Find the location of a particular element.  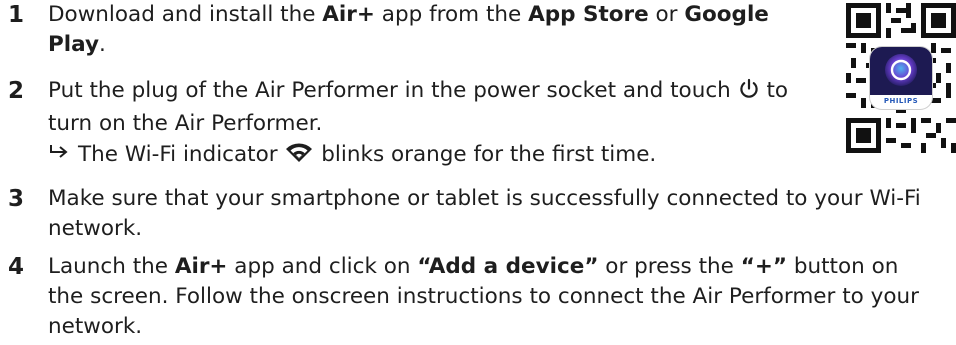

step-number: 1 is located at coordinates (16, 15).